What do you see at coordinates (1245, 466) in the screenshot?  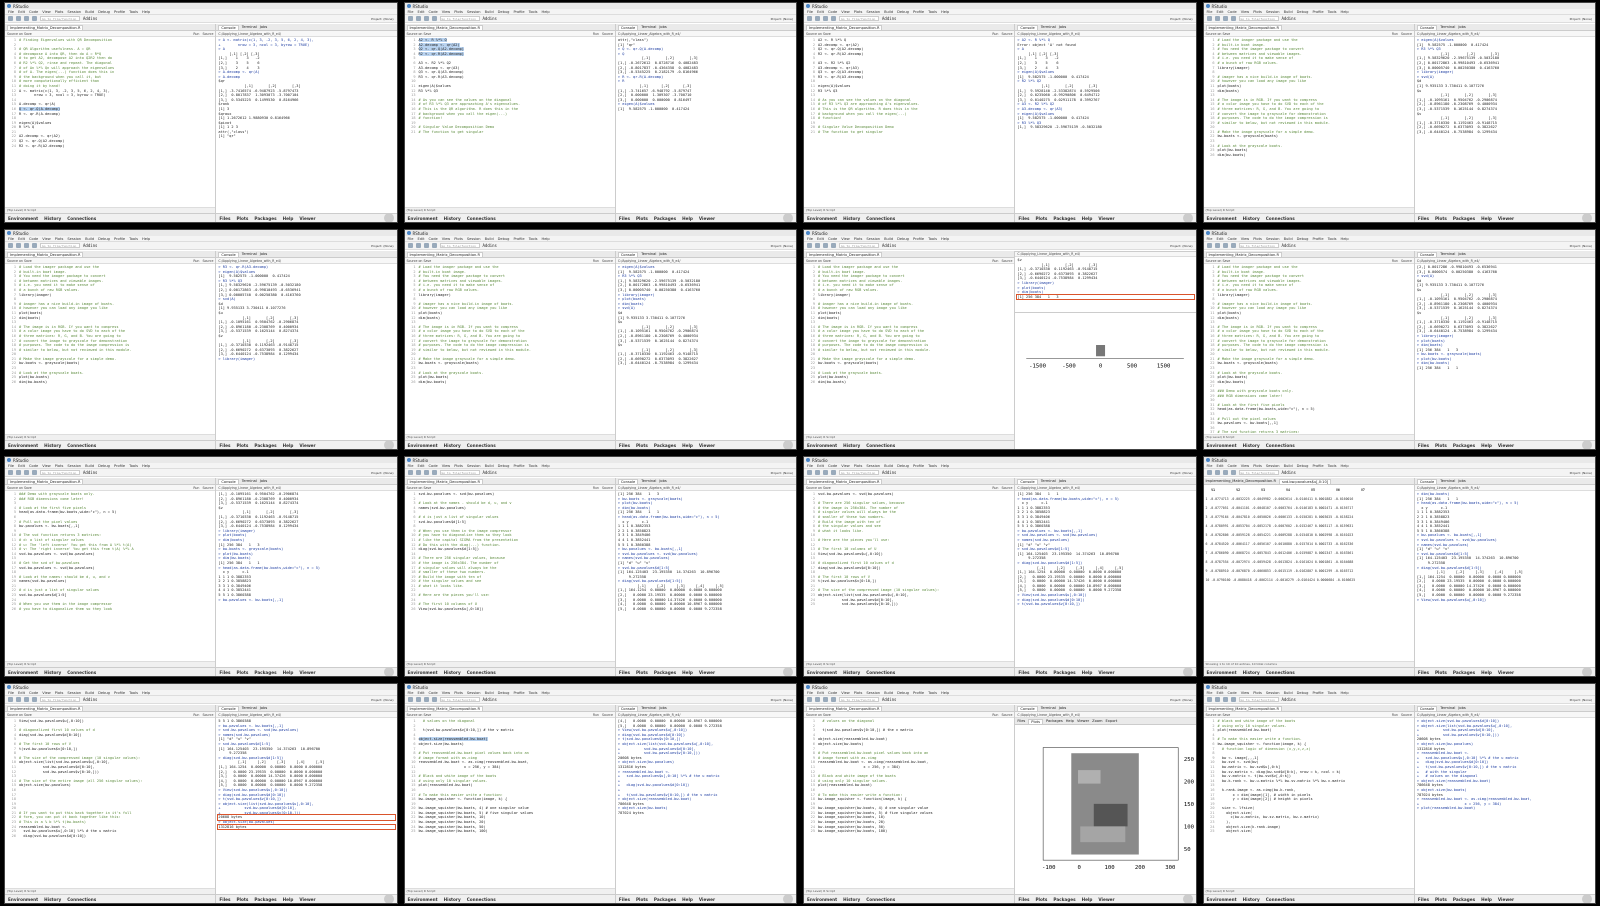 I see `menu-item-view: View` at bounding box center [1245, 466].